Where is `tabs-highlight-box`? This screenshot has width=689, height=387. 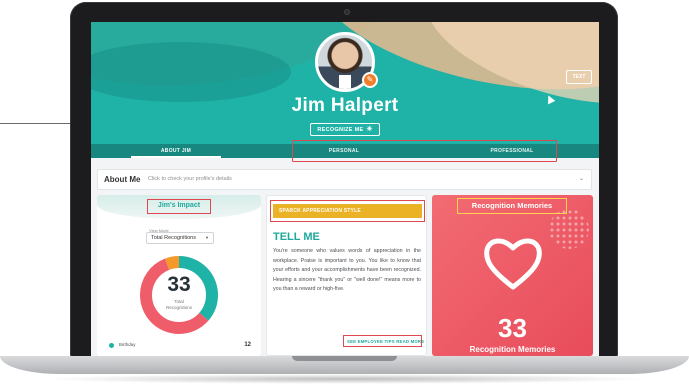 tabs-highlight-box is located at coordinates (424, 151).